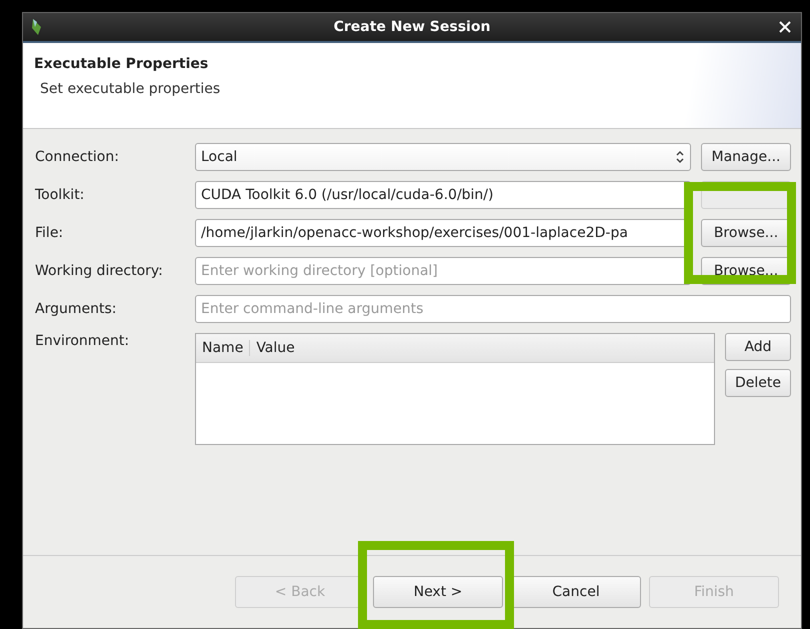  I want to click on table-action-button: Add, so click(758, 347).